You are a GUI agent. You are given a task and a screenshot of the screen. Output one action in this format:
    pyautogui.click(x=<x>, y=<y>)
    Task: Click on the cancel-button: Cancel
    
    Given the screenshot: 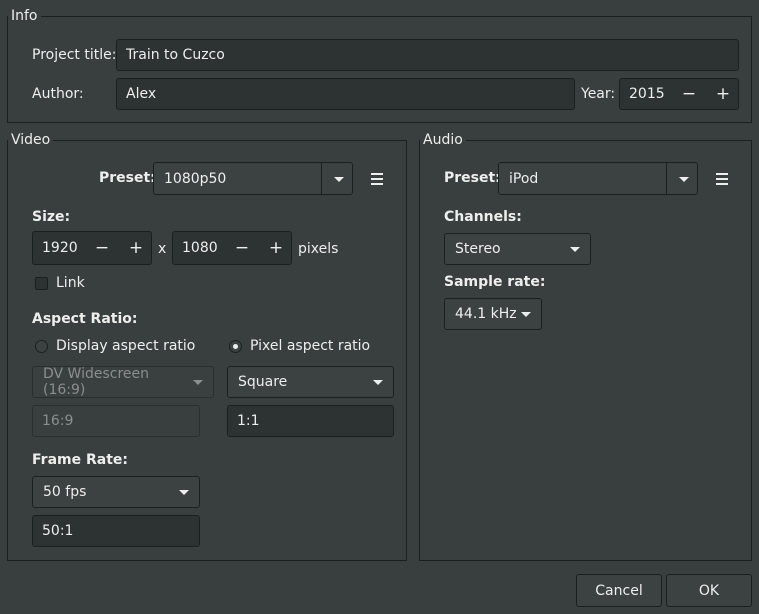 What is the action you would take?
    pyautogui.click(x=619, y=590)
    